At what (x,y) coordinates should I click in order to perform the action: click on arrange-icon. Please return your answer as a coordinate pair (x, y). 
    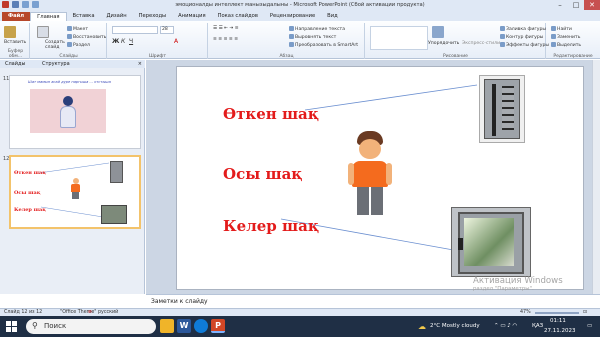
    Looking at the image, I should click on (438, 32).